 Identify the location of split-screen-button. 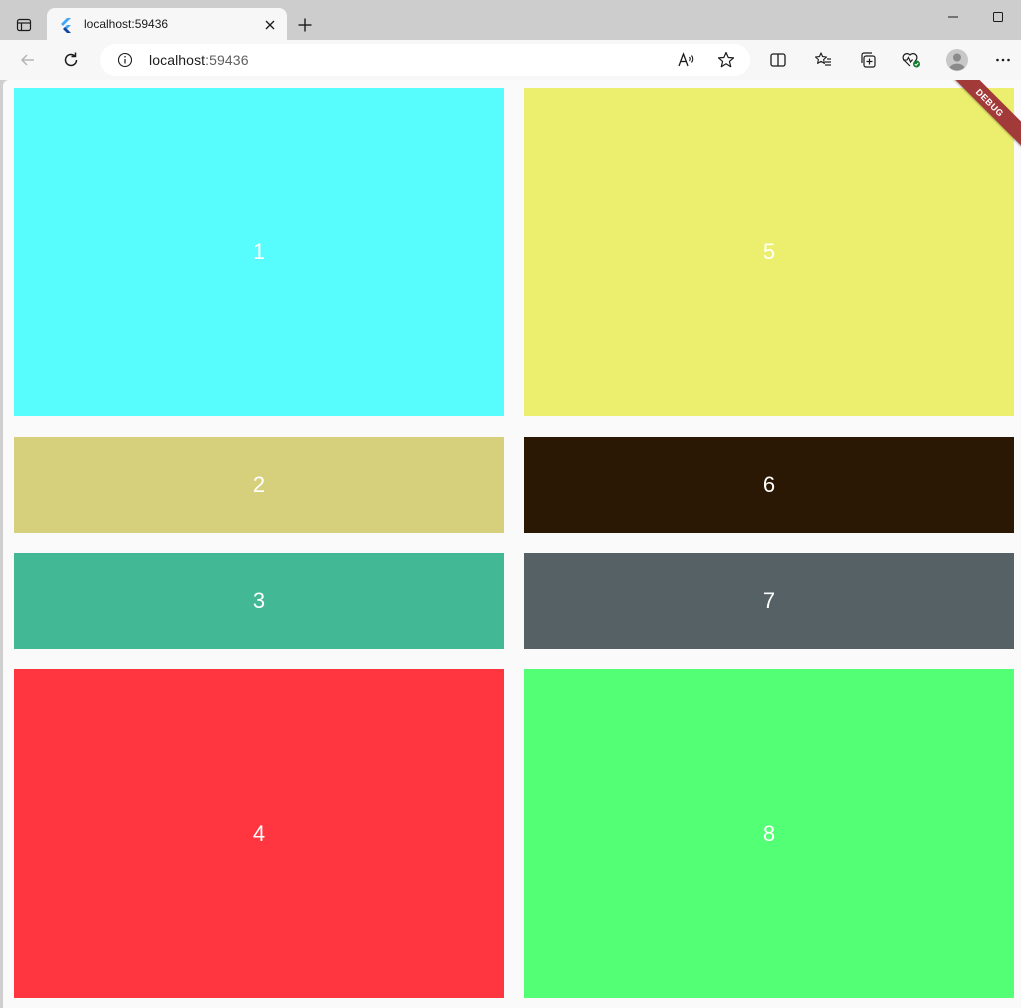
(778, 60).